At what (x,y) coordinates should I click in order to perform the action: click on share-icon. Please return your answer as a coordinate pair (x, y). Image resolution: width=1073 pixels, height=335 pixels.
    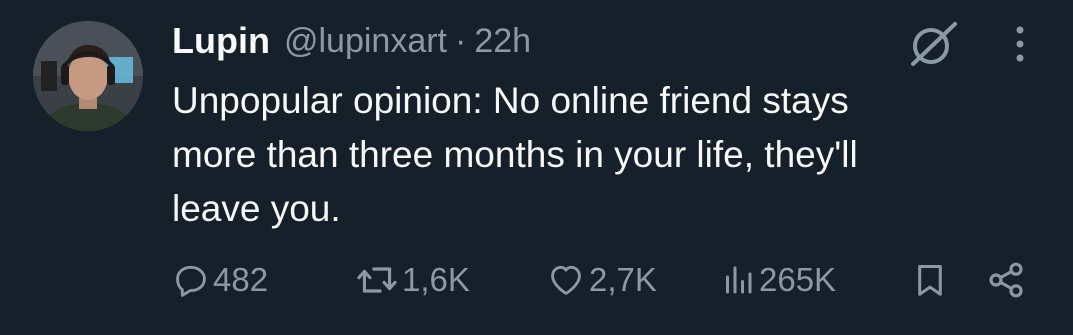
    Looking at the image, I should click on (1006, 280).